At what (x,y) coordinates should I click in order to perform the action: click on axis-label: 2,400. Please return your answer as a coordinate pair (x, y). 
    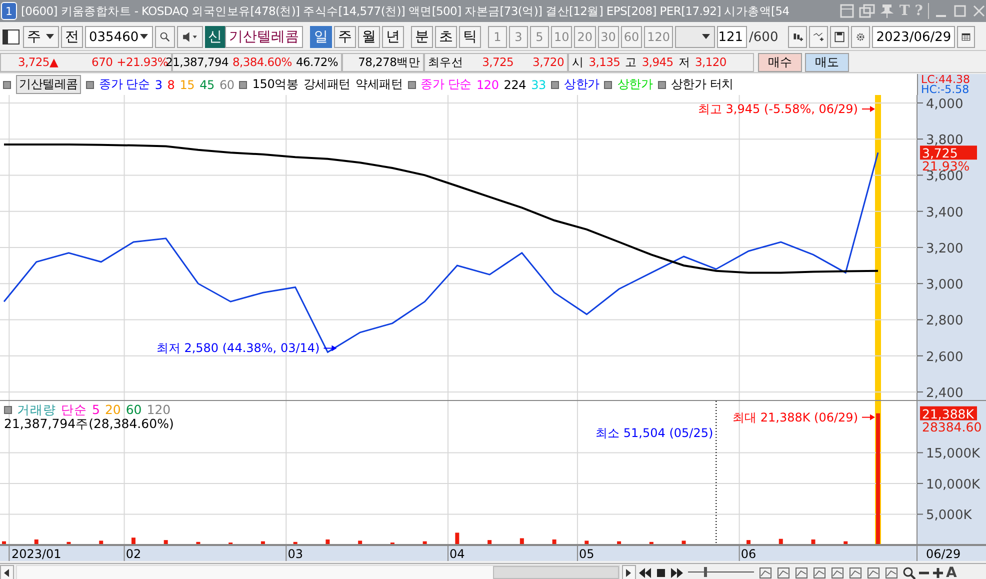
    Looking at the image, I should click on (945, 393).